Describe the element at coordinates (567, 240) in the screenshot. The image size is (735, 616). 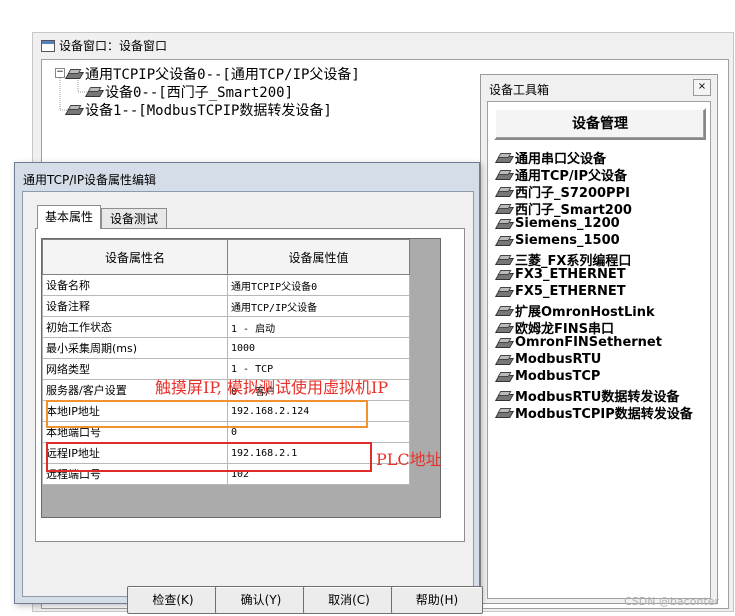
I see `toolbox-item-label: Siemens_1500` at that location.